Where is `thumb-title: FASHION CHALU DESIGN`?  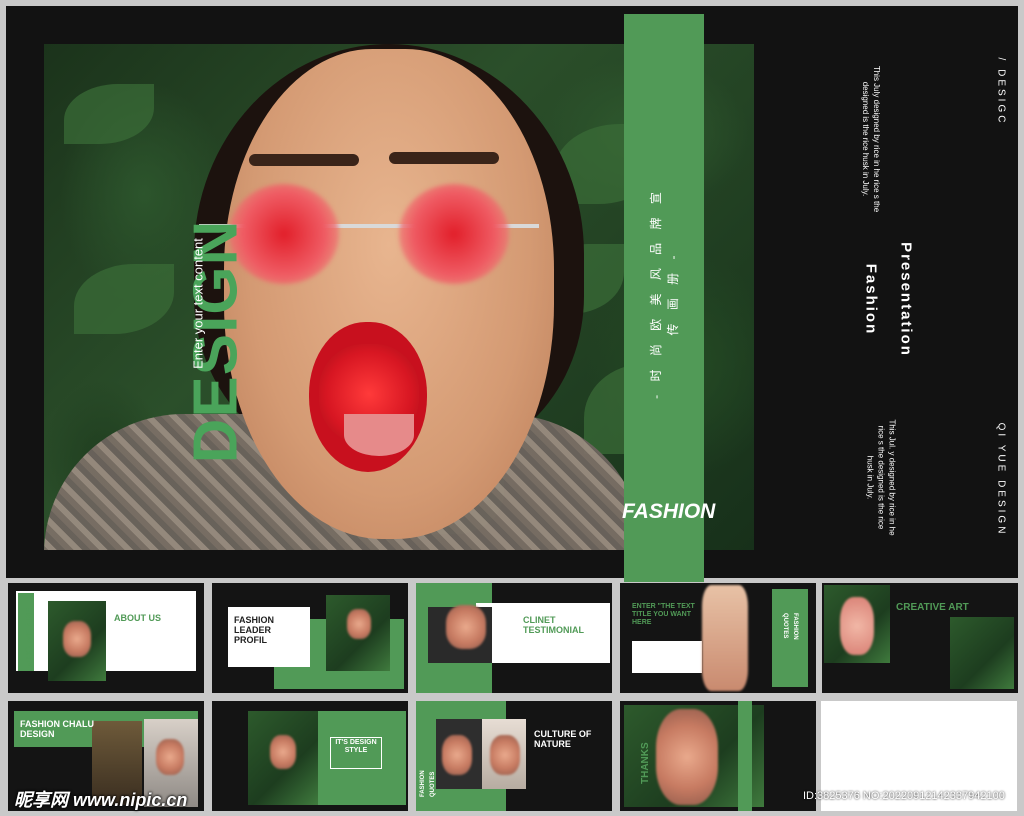 thumb-title: FASHION CHALU DESIGN is located at coordinates (57, 729).